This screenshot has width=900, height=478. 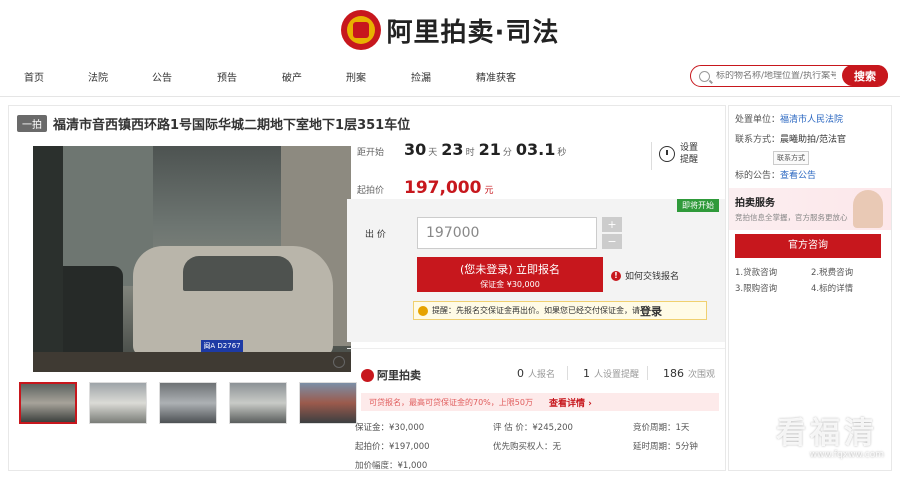 What do you see at coordinates (612, 224) in the screenshot?
I see `bid-increase-button: +` at bounding box center [612, 224].